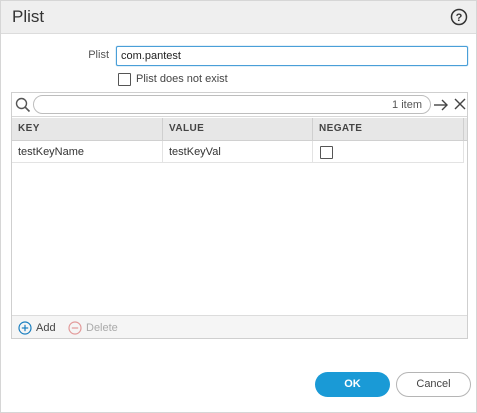 This screenshot has height=413, width=477. I want to click on item-count: 1 item, so click(407, 105).